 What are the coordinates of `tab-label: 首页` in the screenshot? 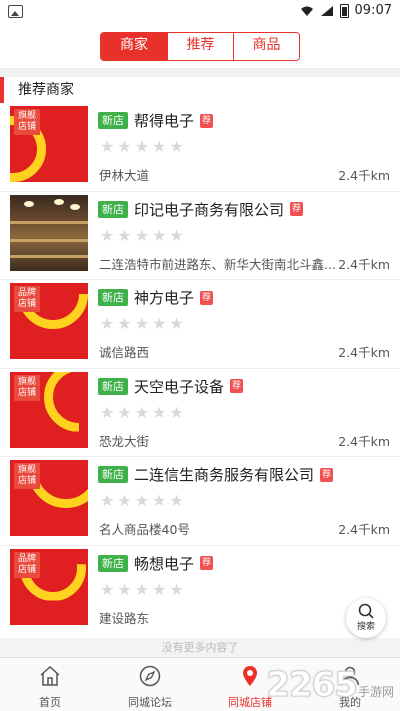 It's located at (50, 702).